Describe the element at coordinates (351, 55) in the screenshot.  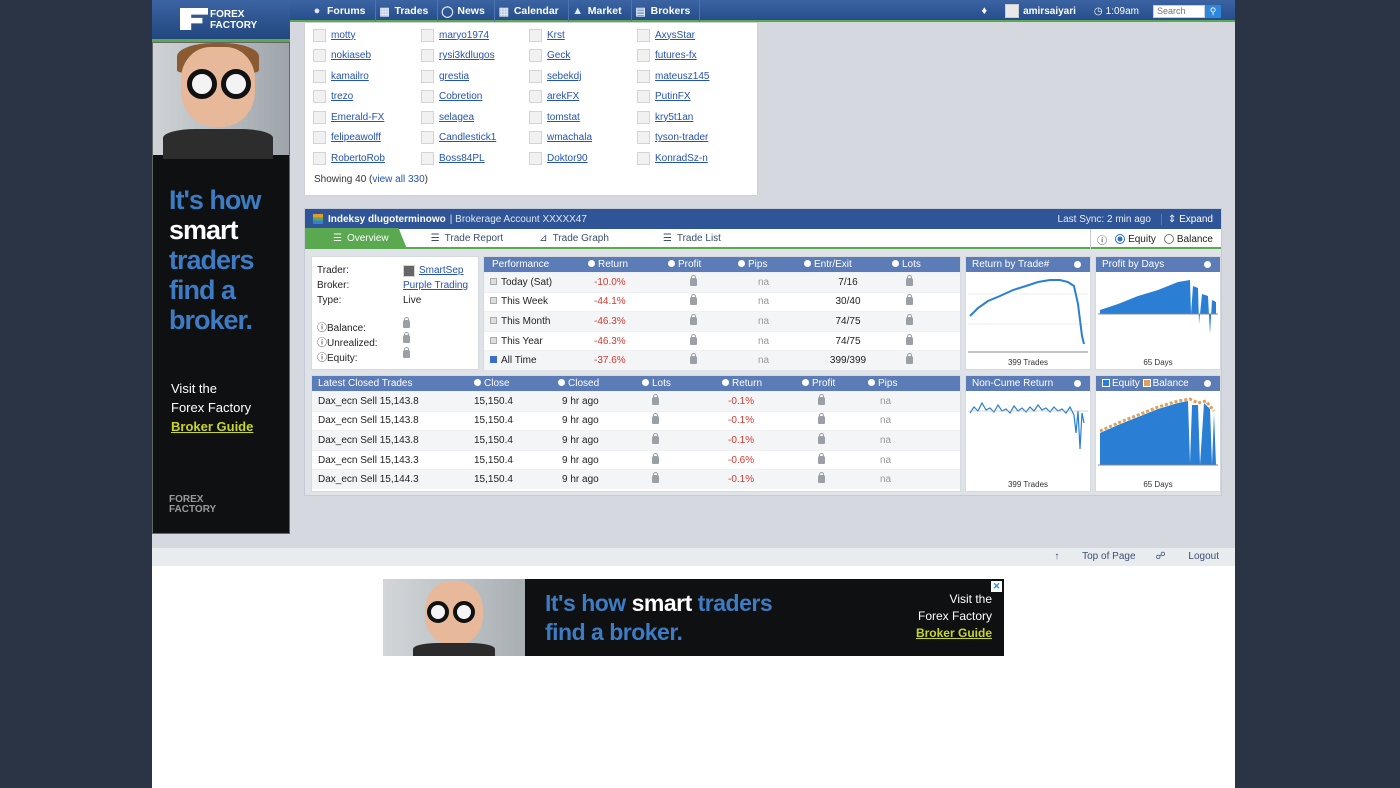
I see `member-link: nokiaseb` at that location.